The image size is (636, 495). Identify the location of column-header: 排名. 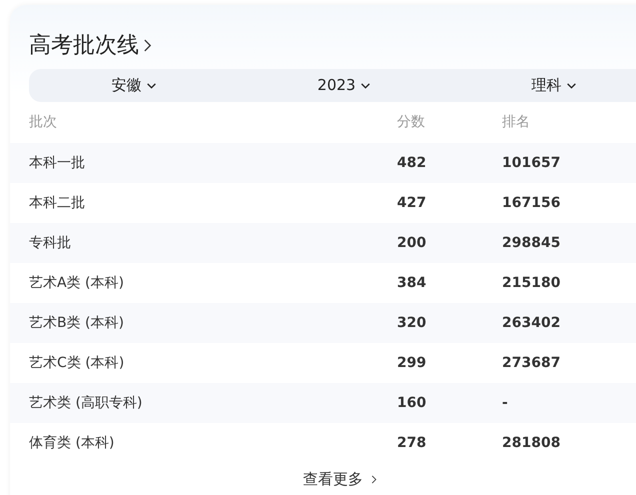
(516, 122).